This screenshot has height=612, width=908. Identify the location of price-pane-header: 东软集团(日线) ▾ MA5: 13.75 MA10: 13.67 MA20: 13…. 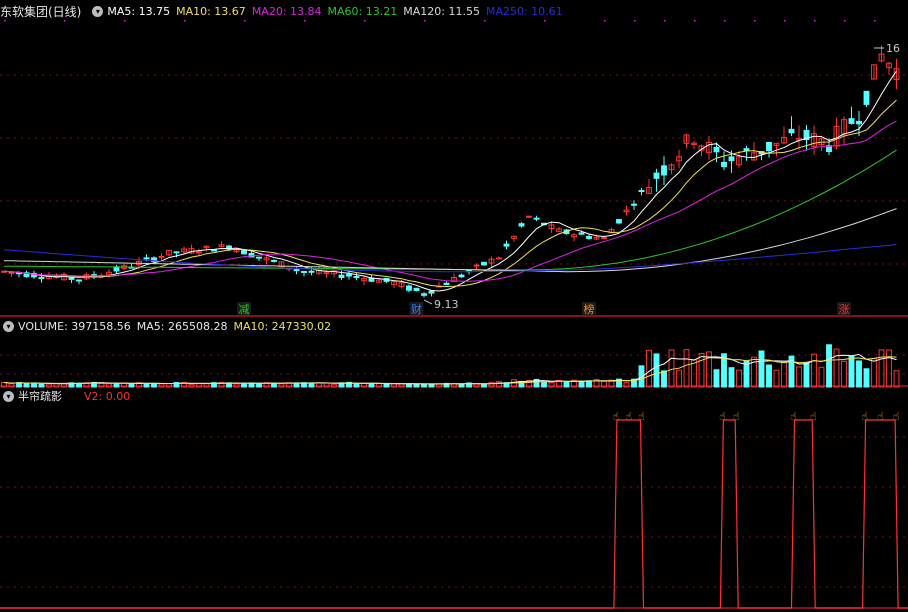
(284, 11).